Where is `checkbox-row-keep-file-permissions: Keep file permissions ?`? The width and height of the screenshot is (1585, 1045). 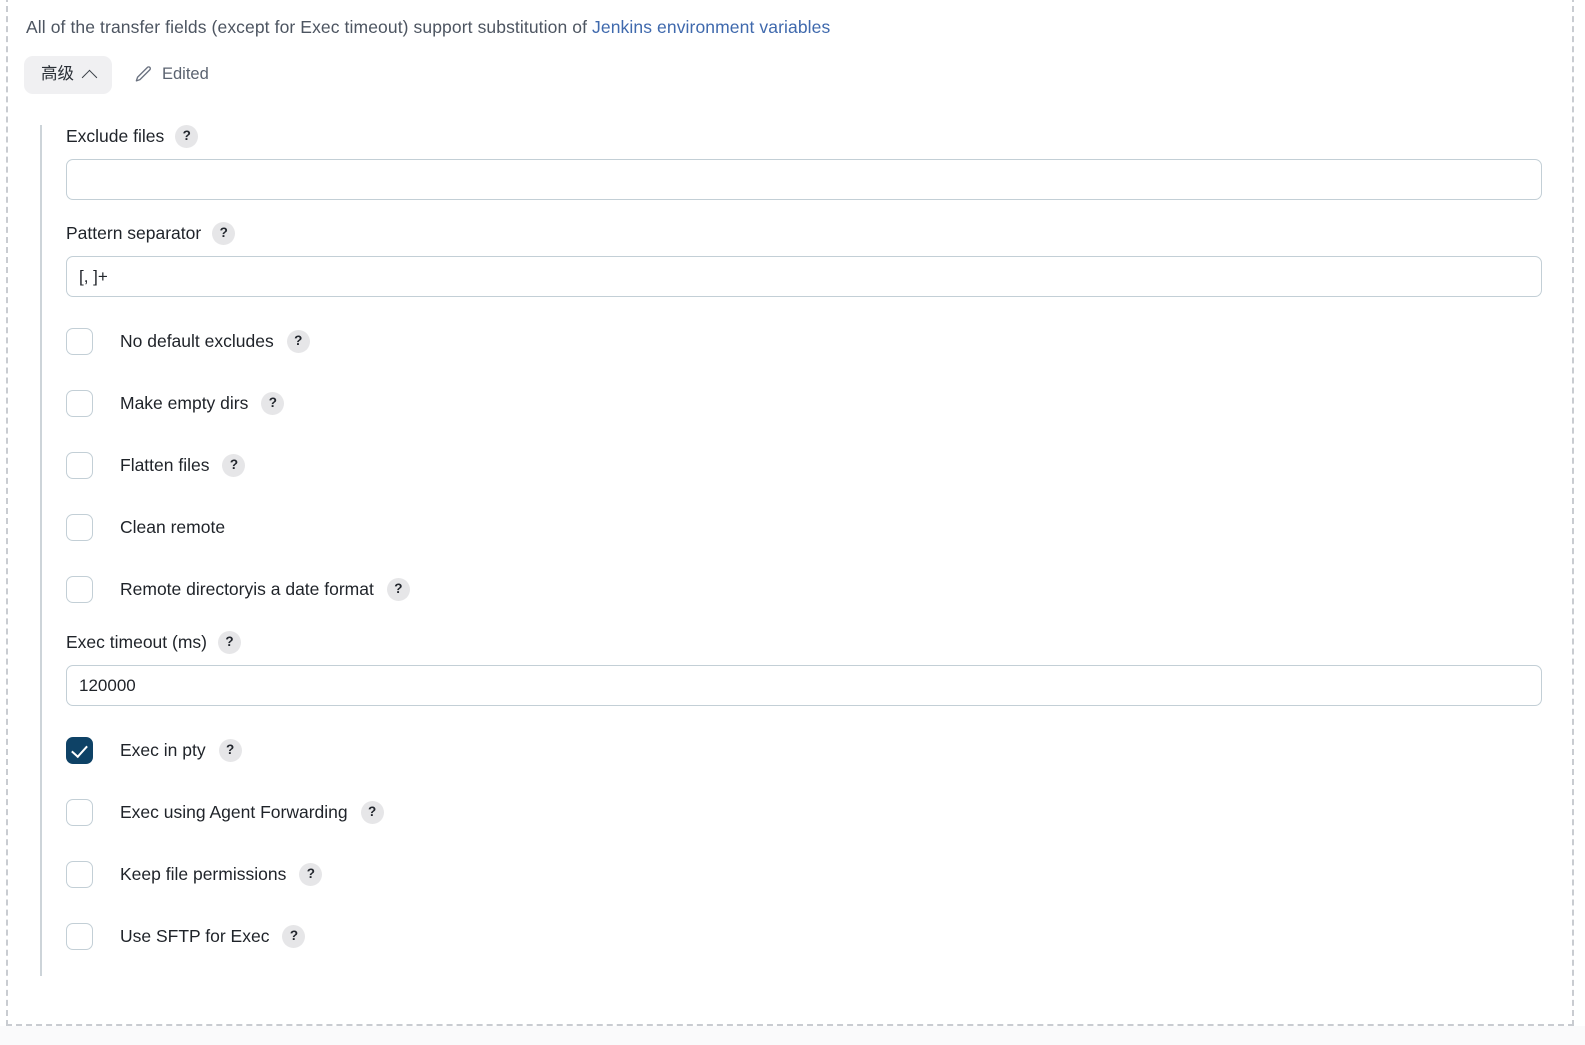
checkbox-row-keep-file-permissions: Keep file permissions ? is located at coordinates (808, 874).